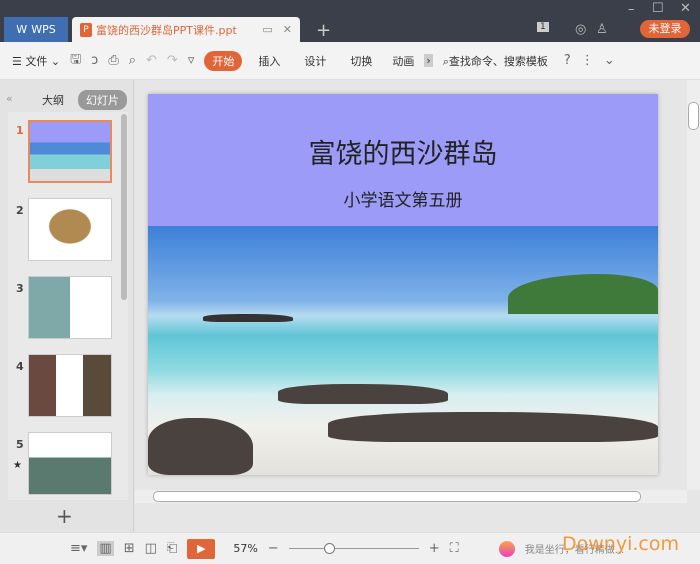 This screenshot has height=564, width=700. What do you see at coordinates (587, 60) in the screenshot?
I see `more-options-icon: ⋮` at bounding box center [587, 60].